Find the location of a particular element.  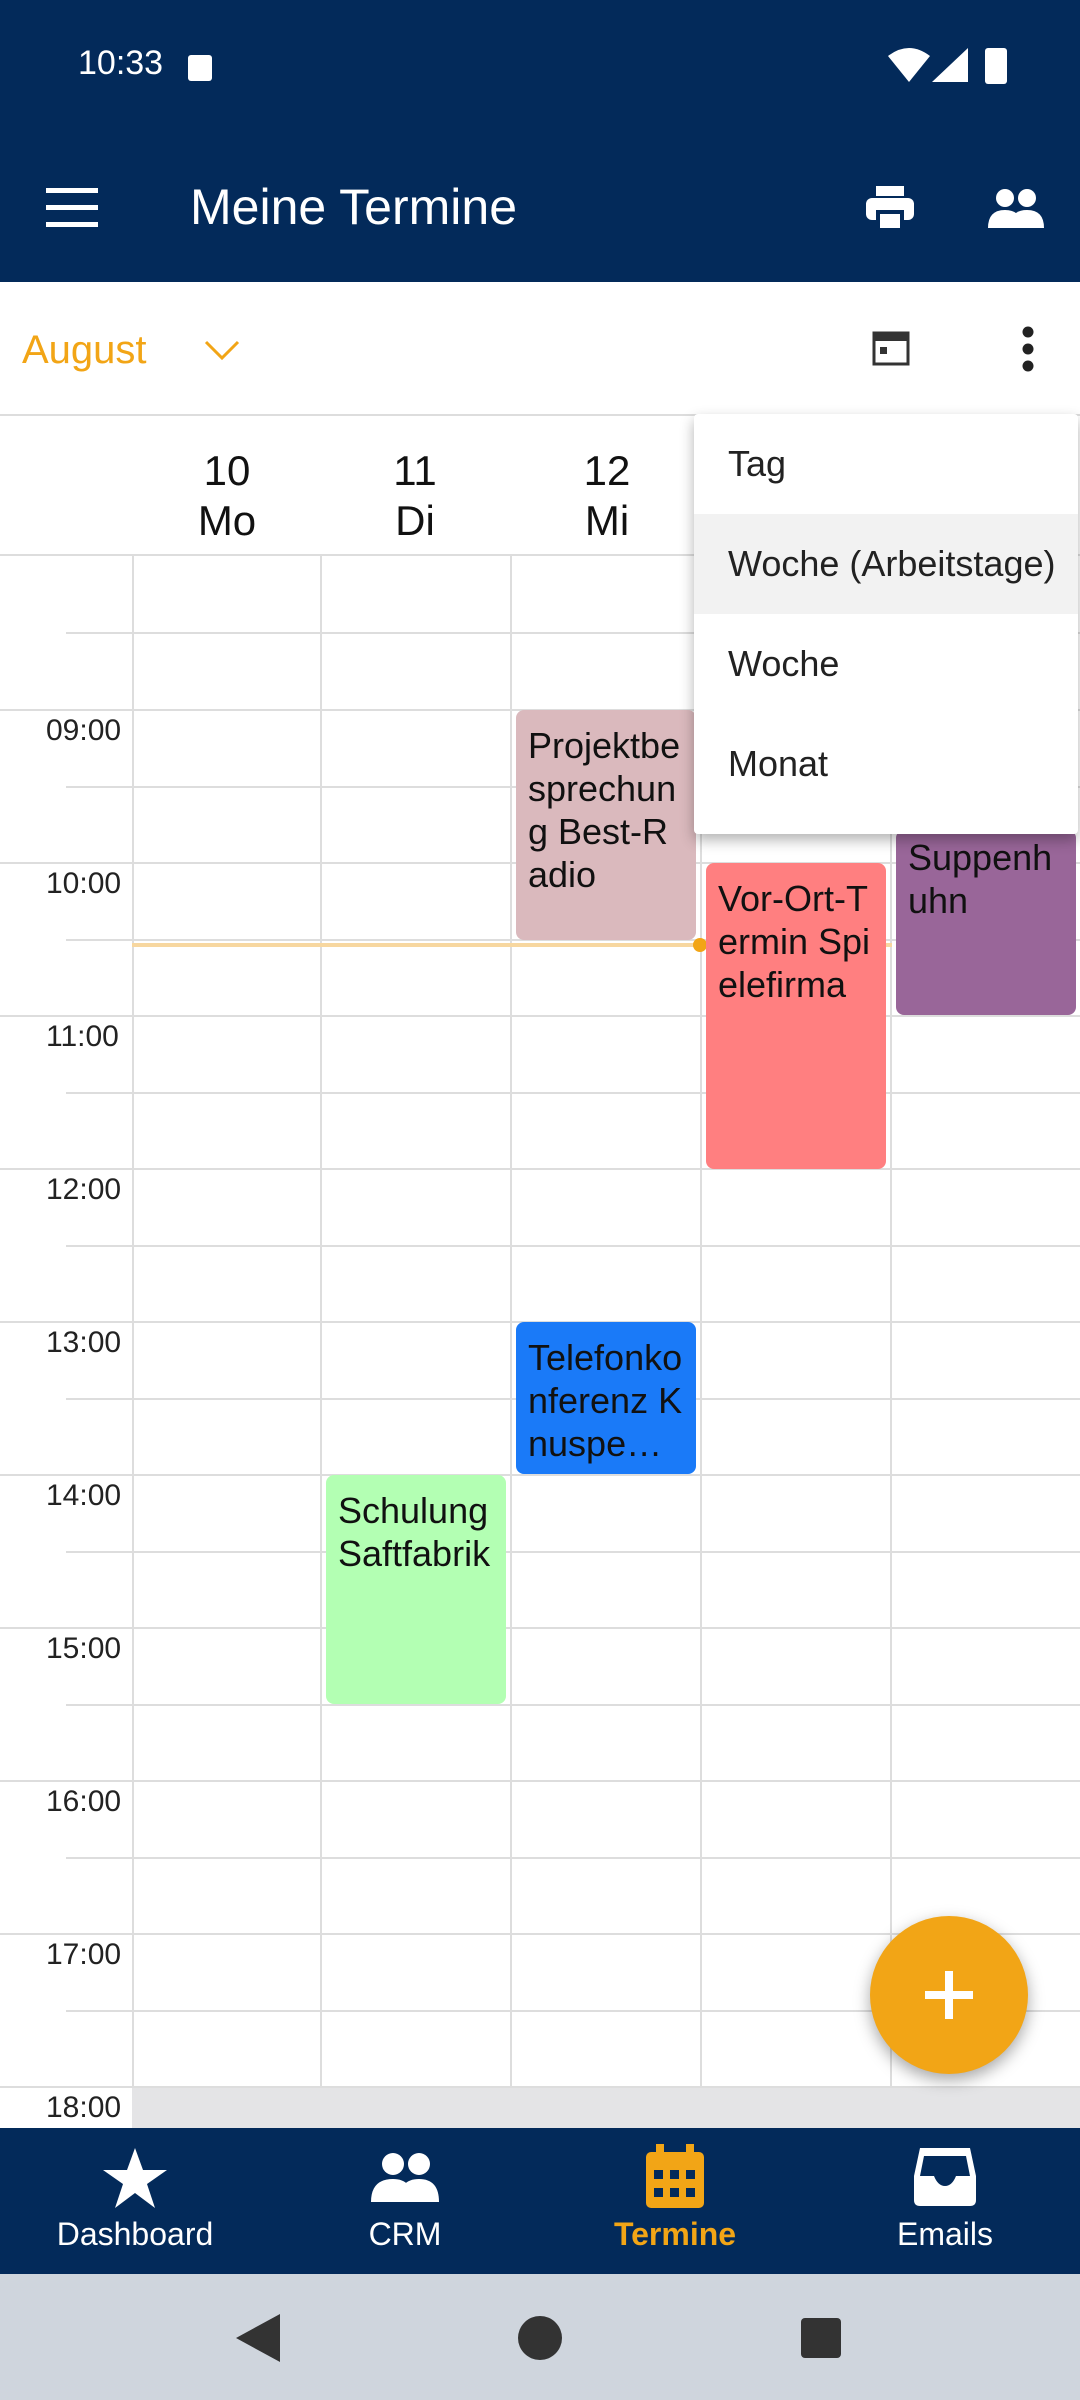

nav-crm: CRM is located at coordinates (405, 2201).